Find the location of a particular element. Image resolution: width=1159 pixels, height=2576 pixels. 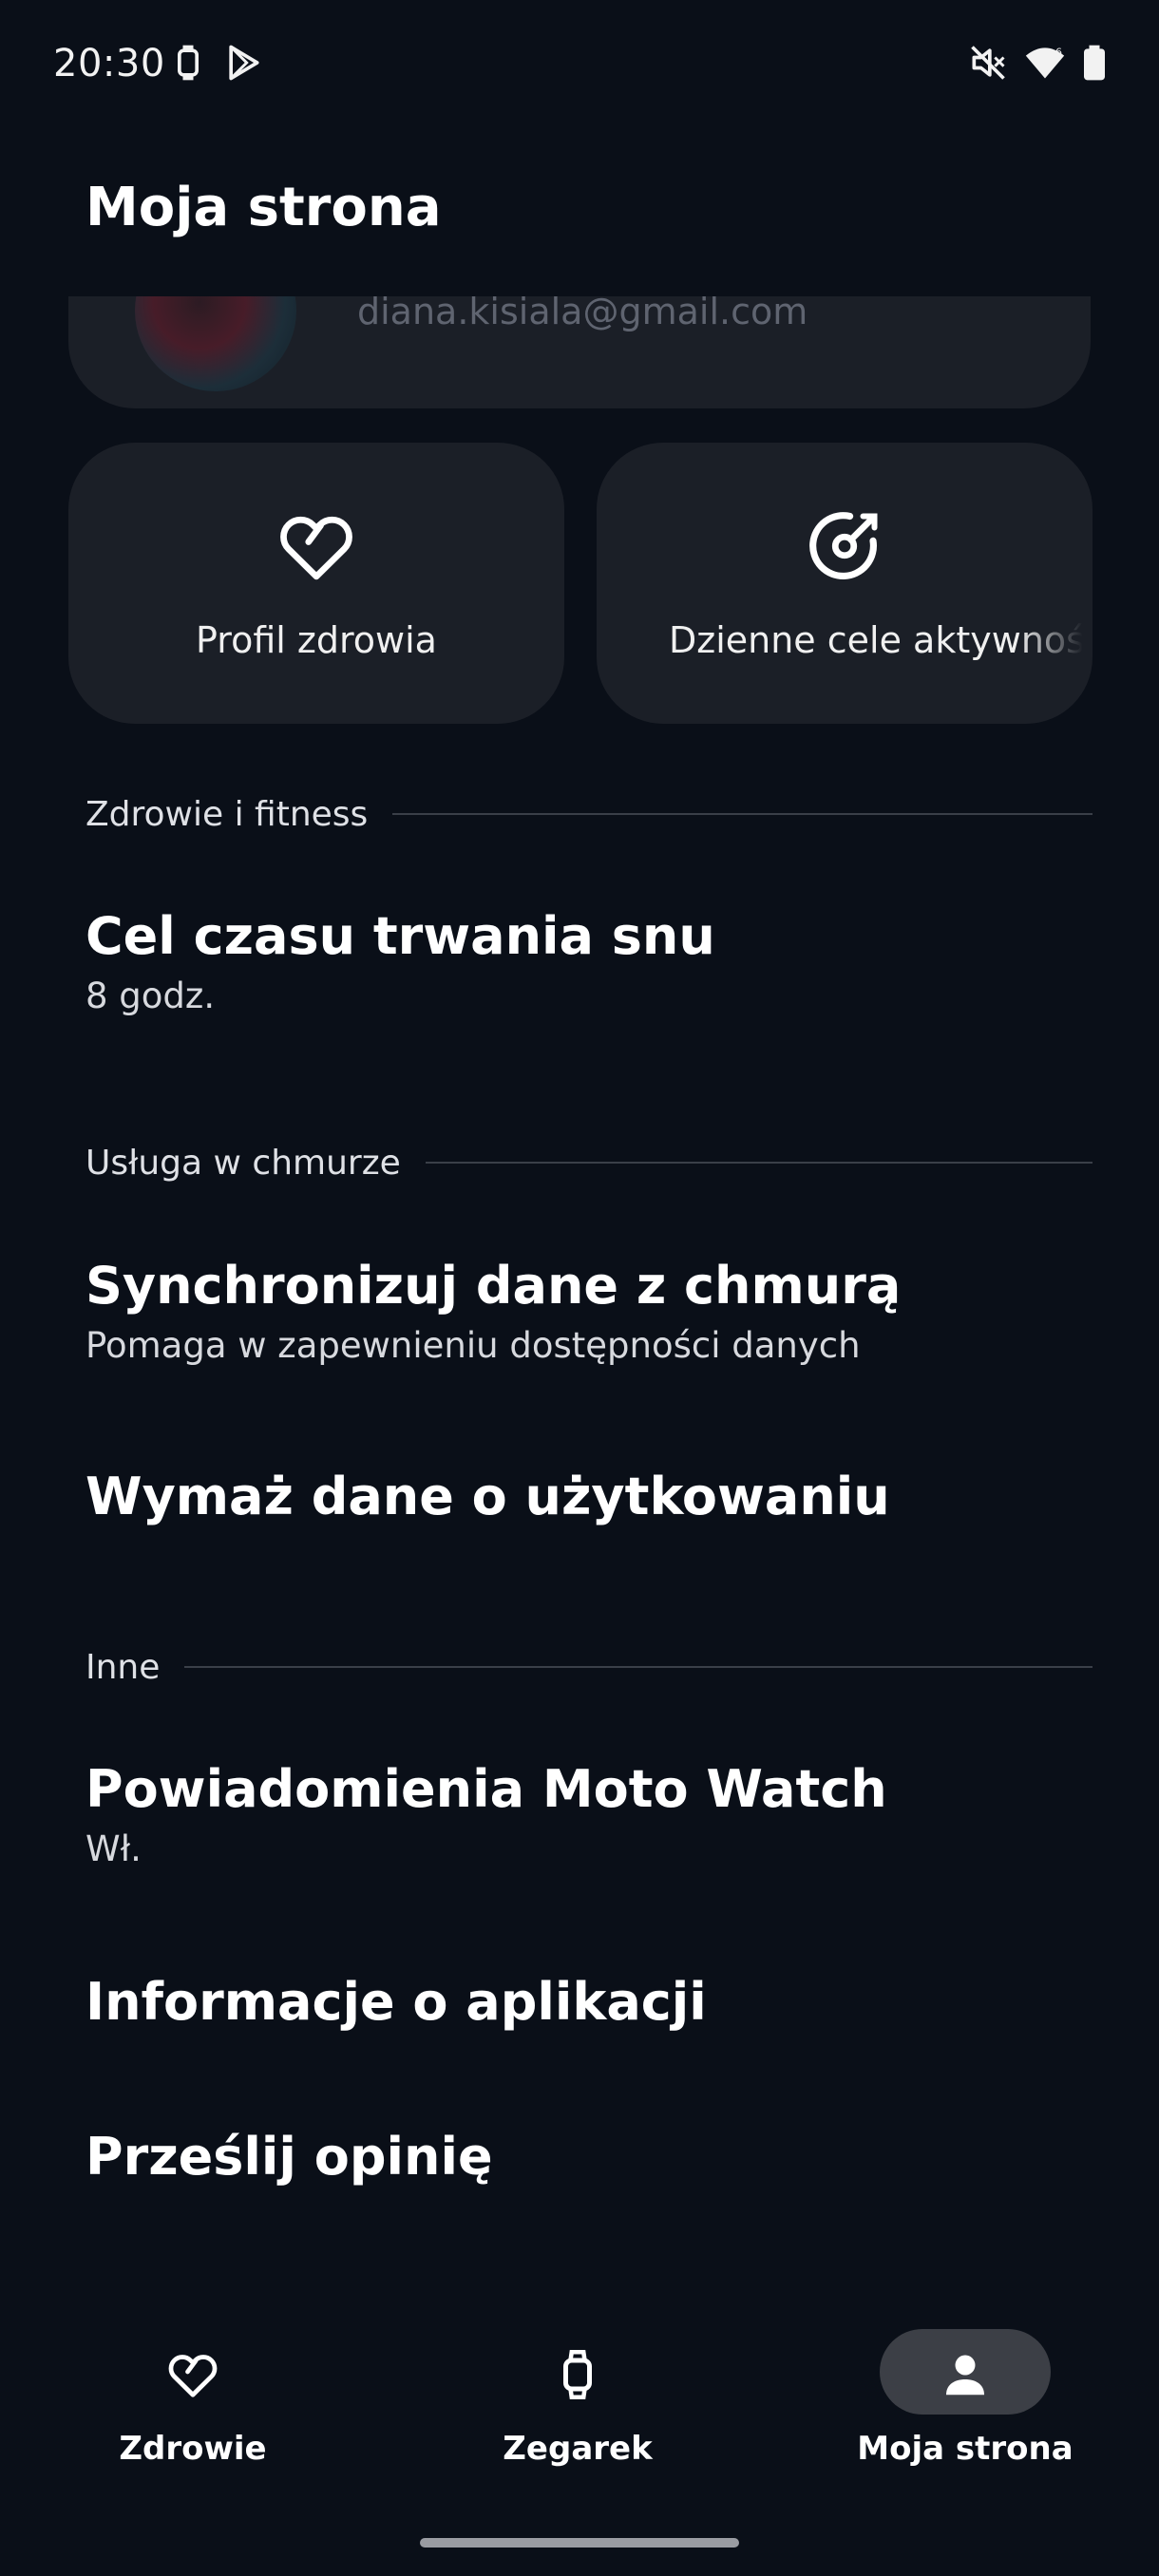

nav-item-health: Zdrowie is located at coordinates (192, 2394).